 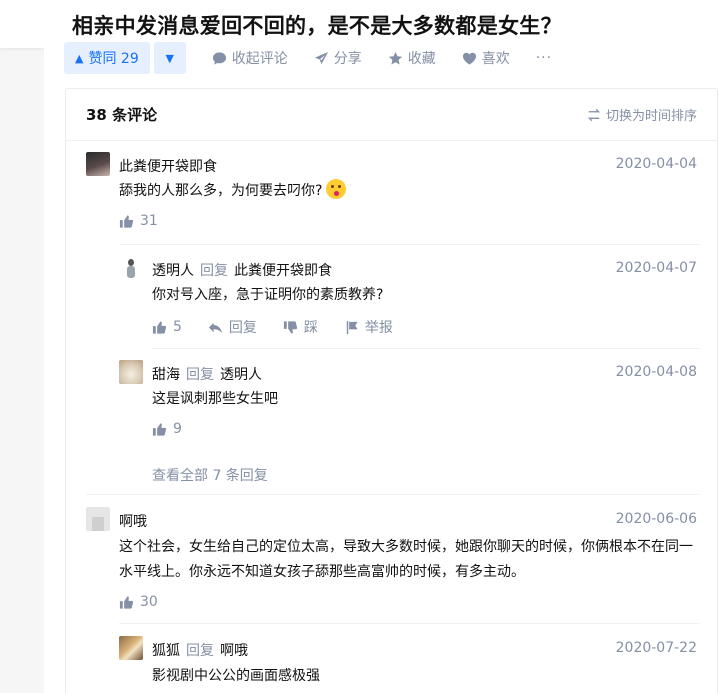 What do you see at coordinates (168, 166) in the screenshot?
I see `comment-author: 此粪便开袋即食` at bounding box center [168, 166].